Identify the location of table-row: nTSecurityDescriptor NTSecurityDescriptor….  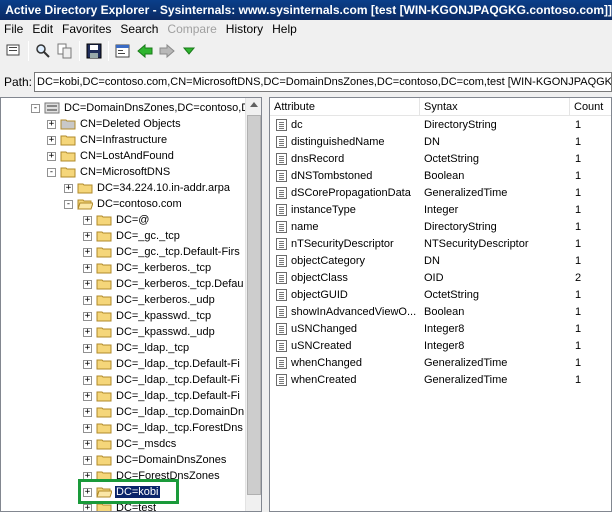
(440, 244).